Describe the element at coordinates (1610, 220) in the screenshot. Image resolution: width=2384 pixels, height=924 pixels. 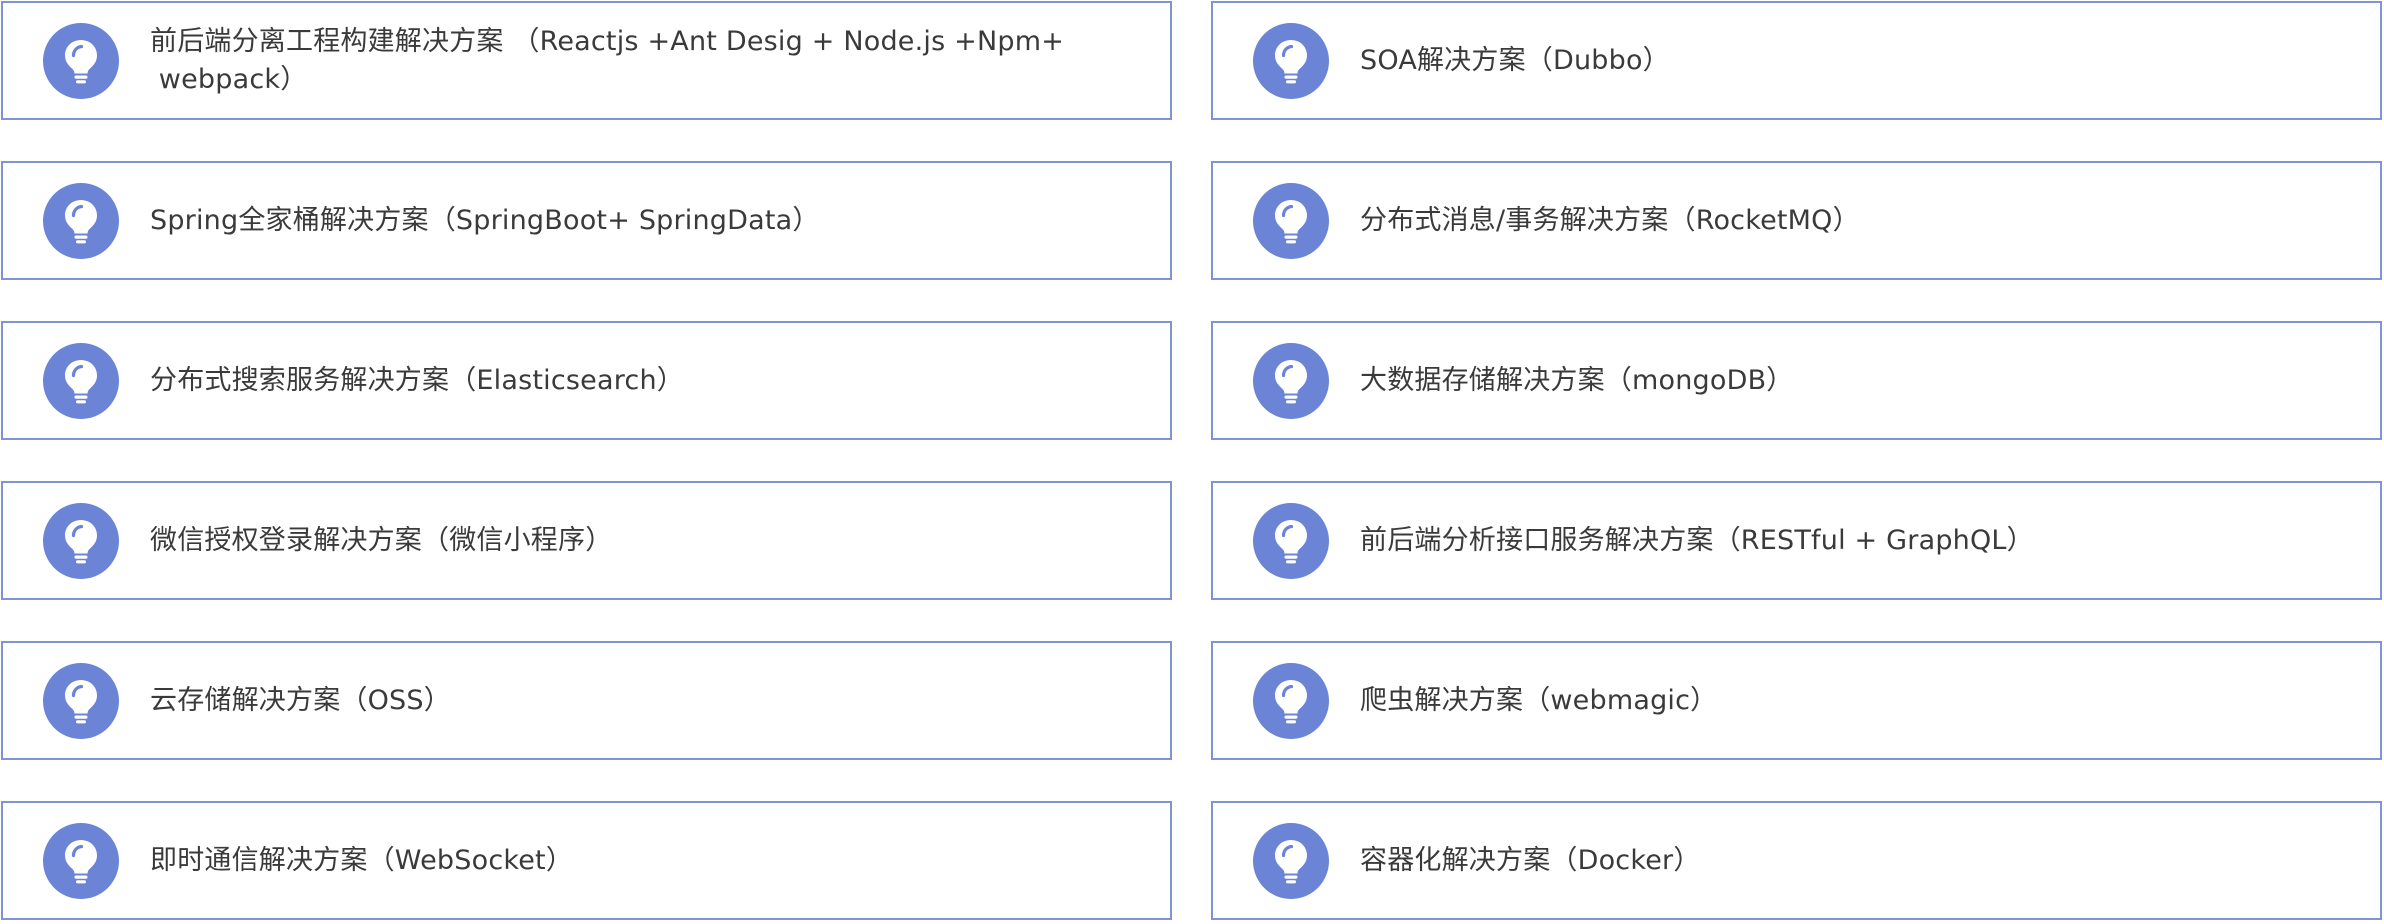
I see `solution-card-label: 分布式消息/事务解决方案（RocketMQ）` at that location.